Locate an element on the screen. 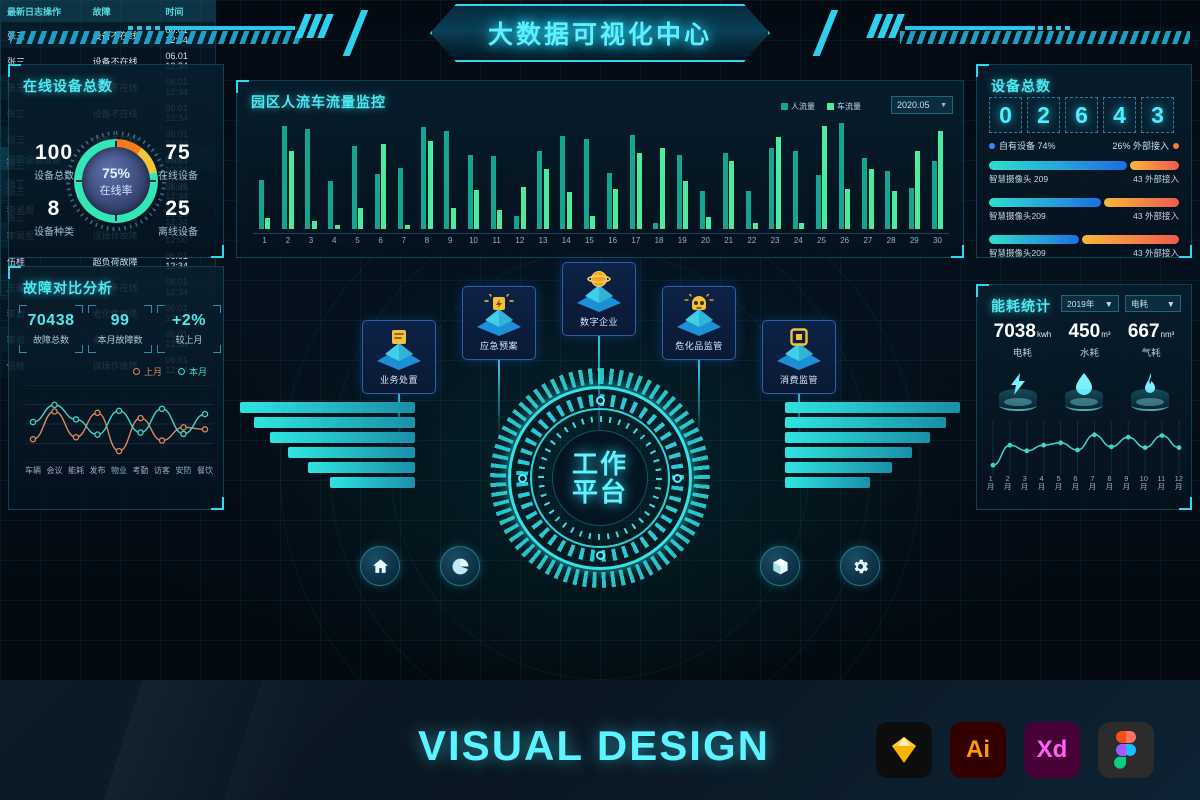 Image resolution: width=1200 pixels, height=800 pixels. axis-tick: 28 is located at coordinates (891, 240).